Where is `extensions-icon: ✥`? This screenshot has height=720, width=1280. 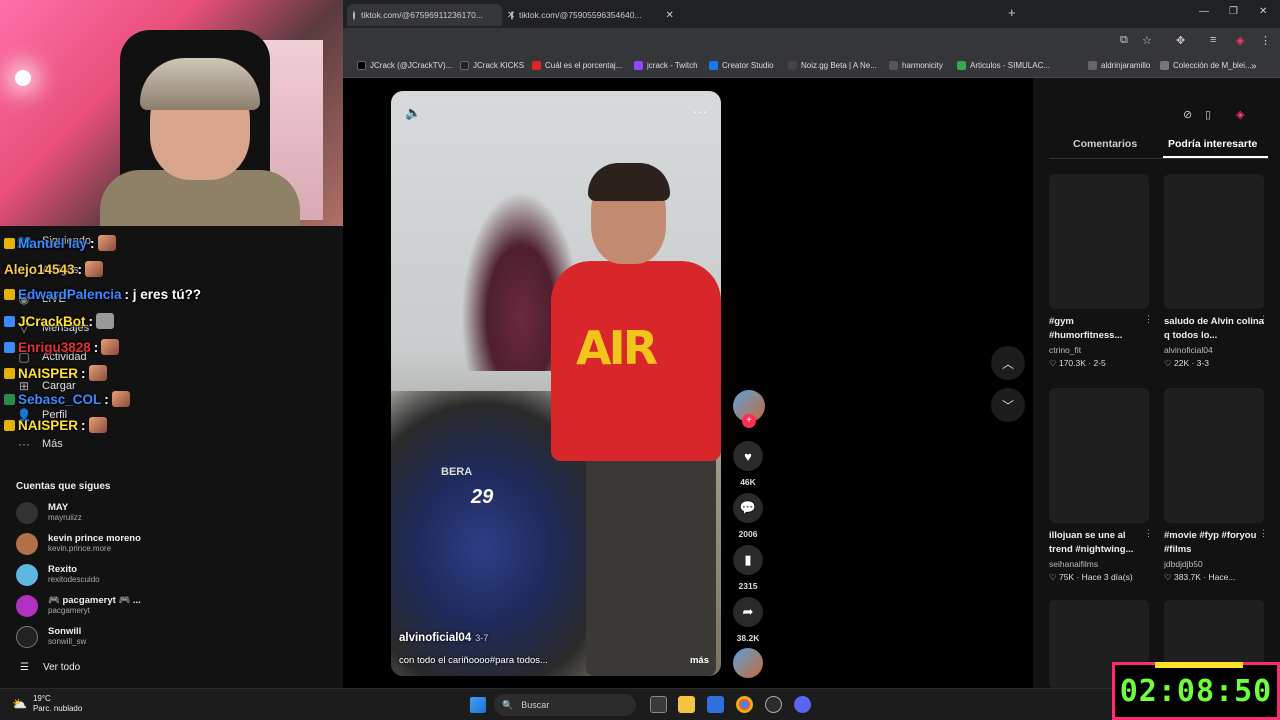
extensions-icon: ✥ is located at coordinates (1180, 40).